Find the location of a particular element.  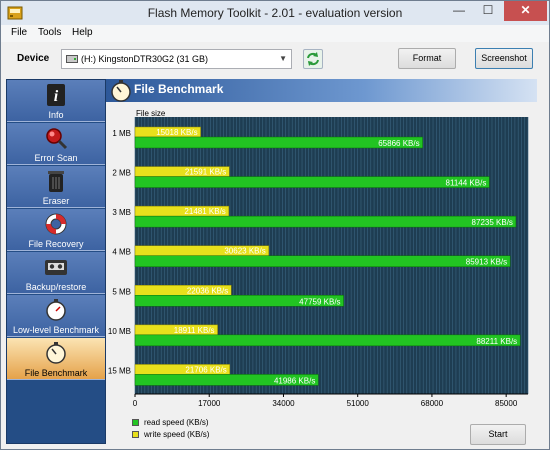

device-select: (H:) KingstonDTR30G2 (31 GB) ▼ is located at coordinates (176, 59).